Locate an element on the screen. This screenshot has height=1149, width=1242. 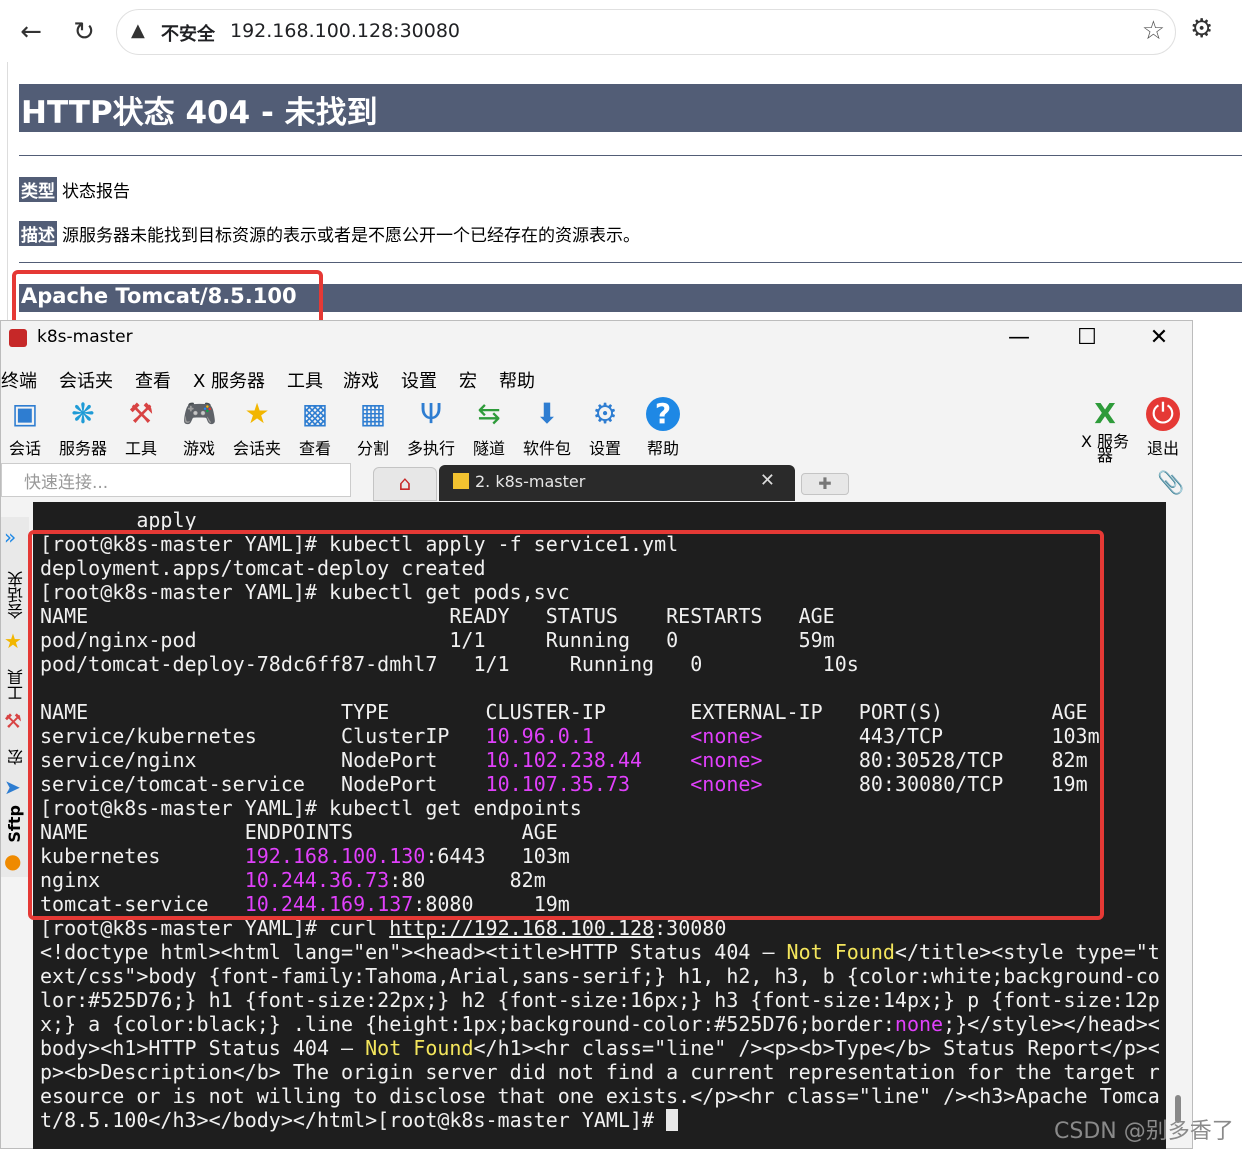
home-tab: ⌂ is located at coordinates (405, 484).